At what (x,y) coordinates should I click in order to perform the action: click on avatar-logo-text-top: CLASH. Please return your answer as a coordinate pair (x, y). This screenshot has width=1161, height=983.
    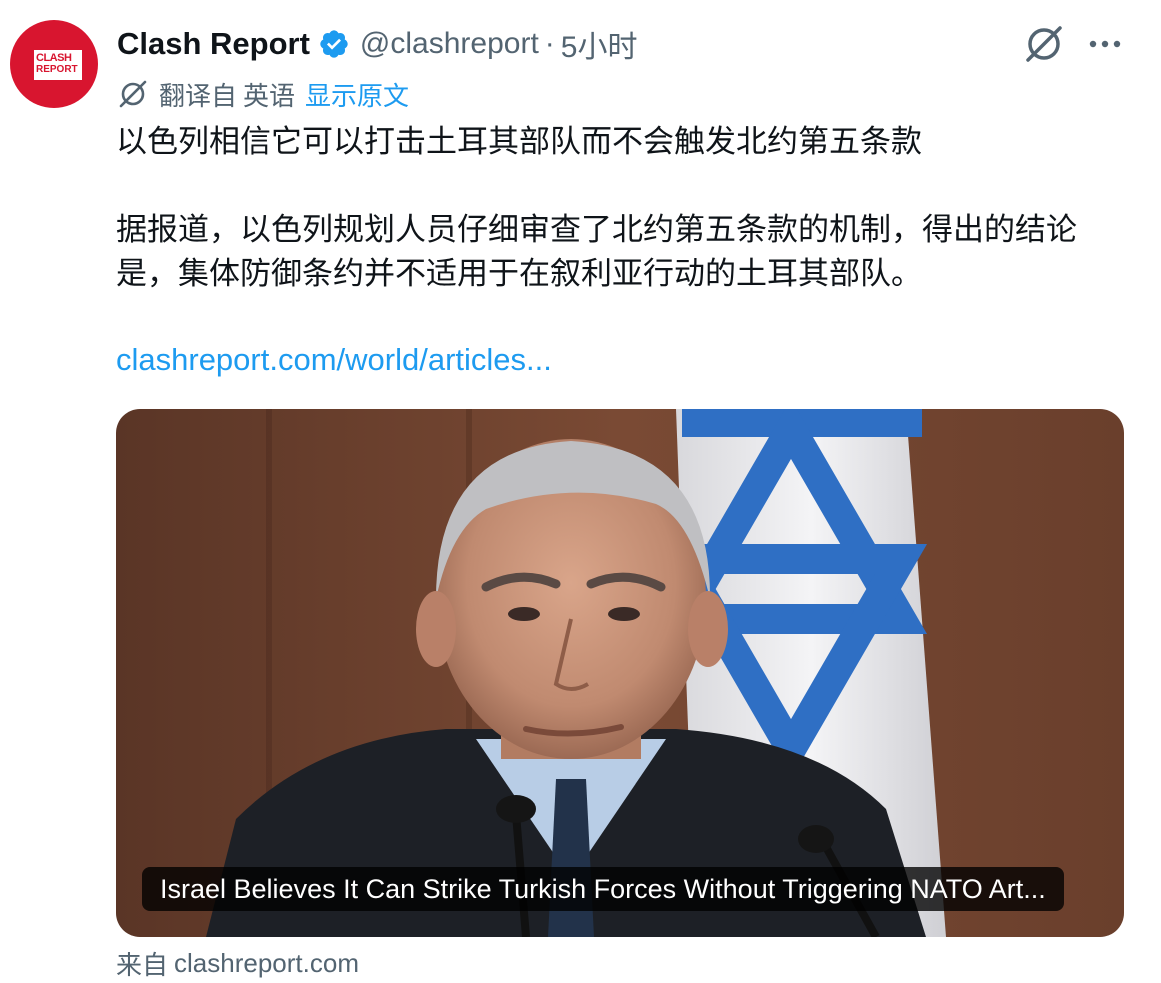
    Looking at the image, I should click on (54, 58).